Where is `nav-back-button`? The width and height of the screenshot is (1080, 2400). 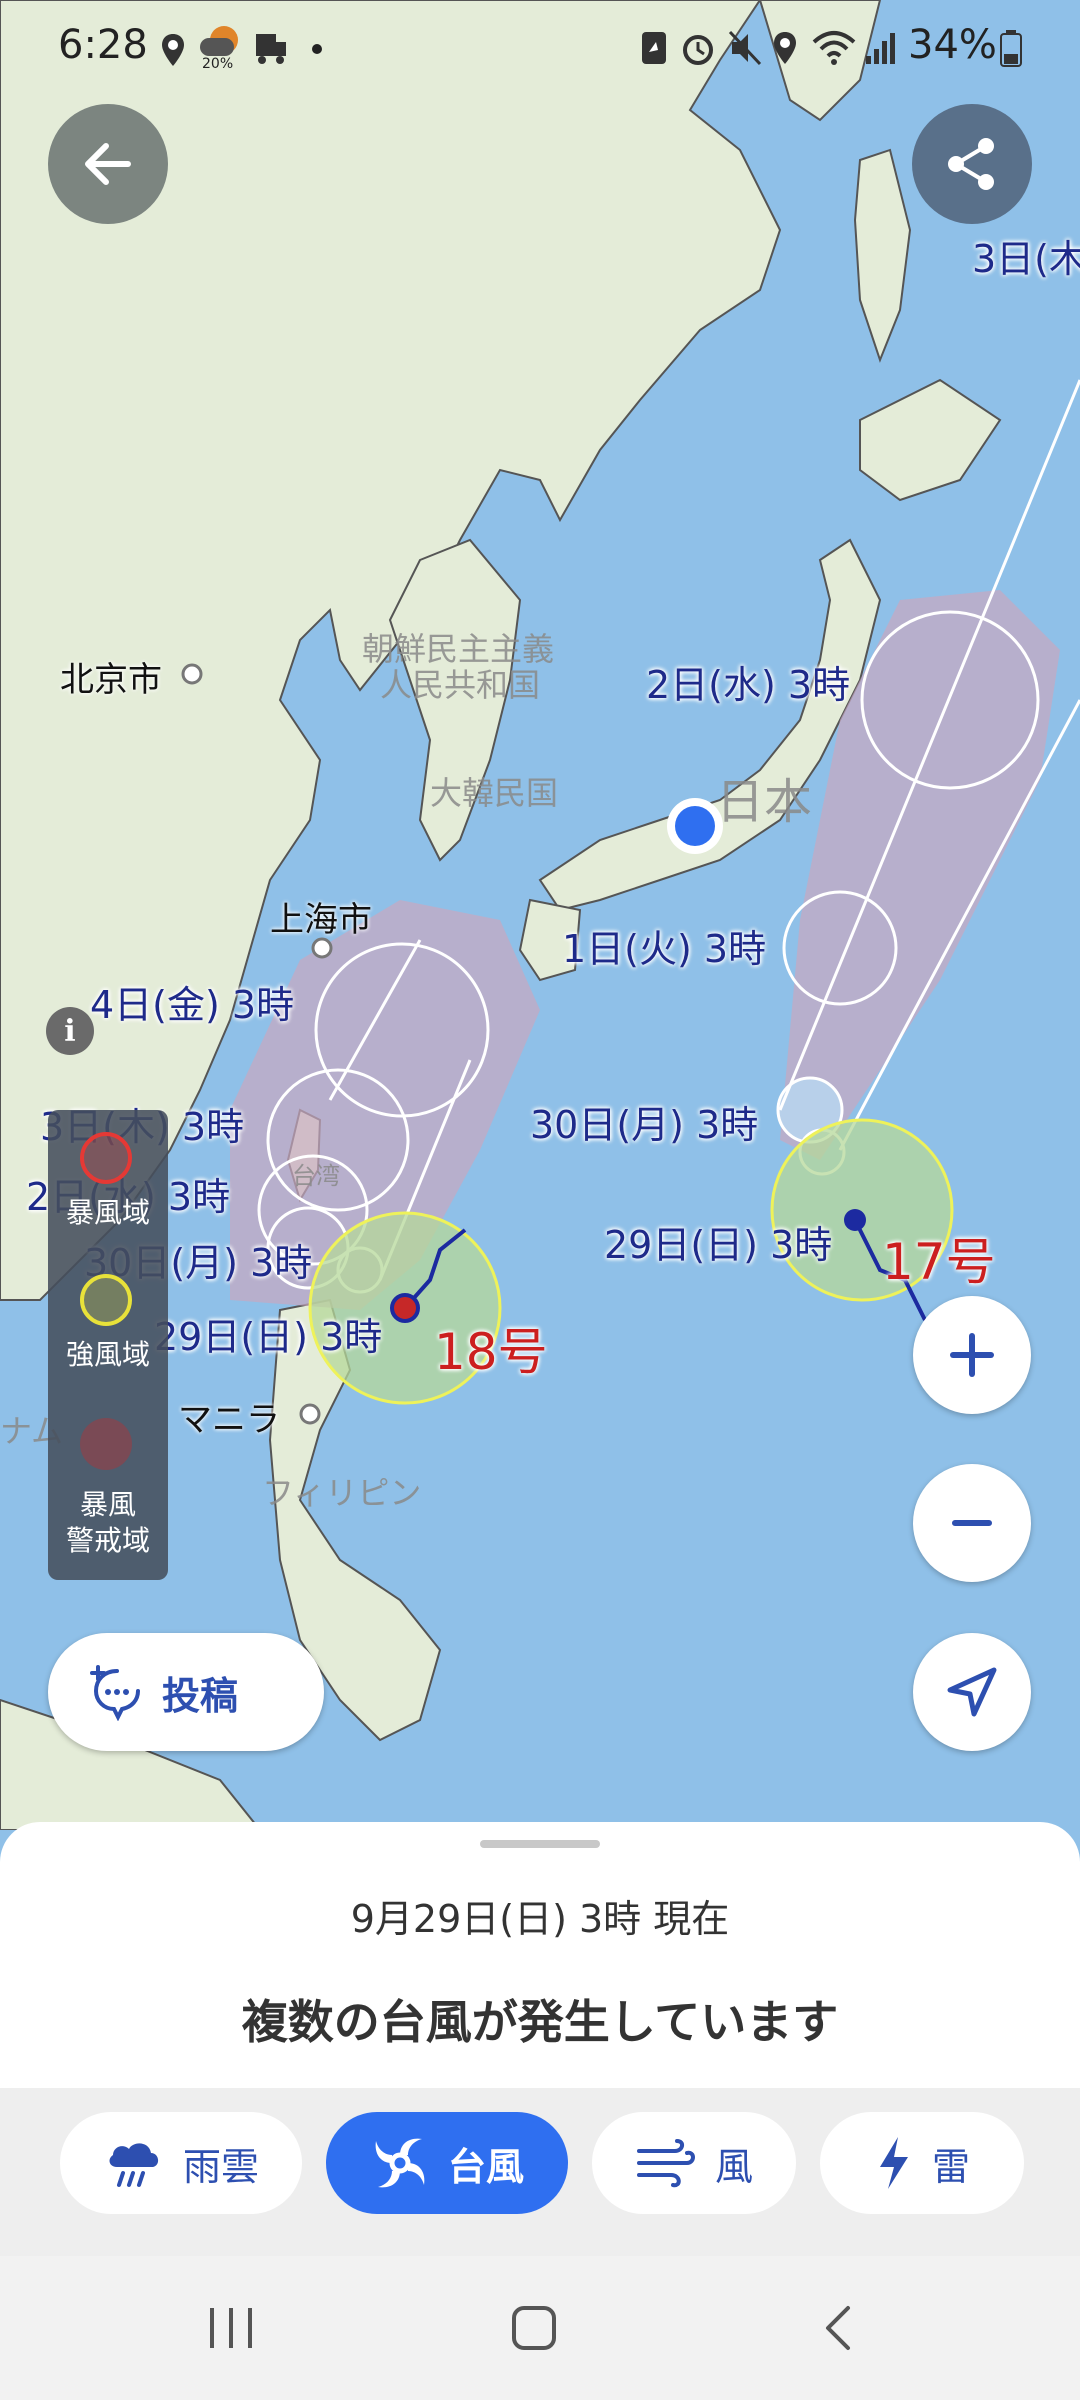 nav-back-button is located at coordinates (838, 2328).